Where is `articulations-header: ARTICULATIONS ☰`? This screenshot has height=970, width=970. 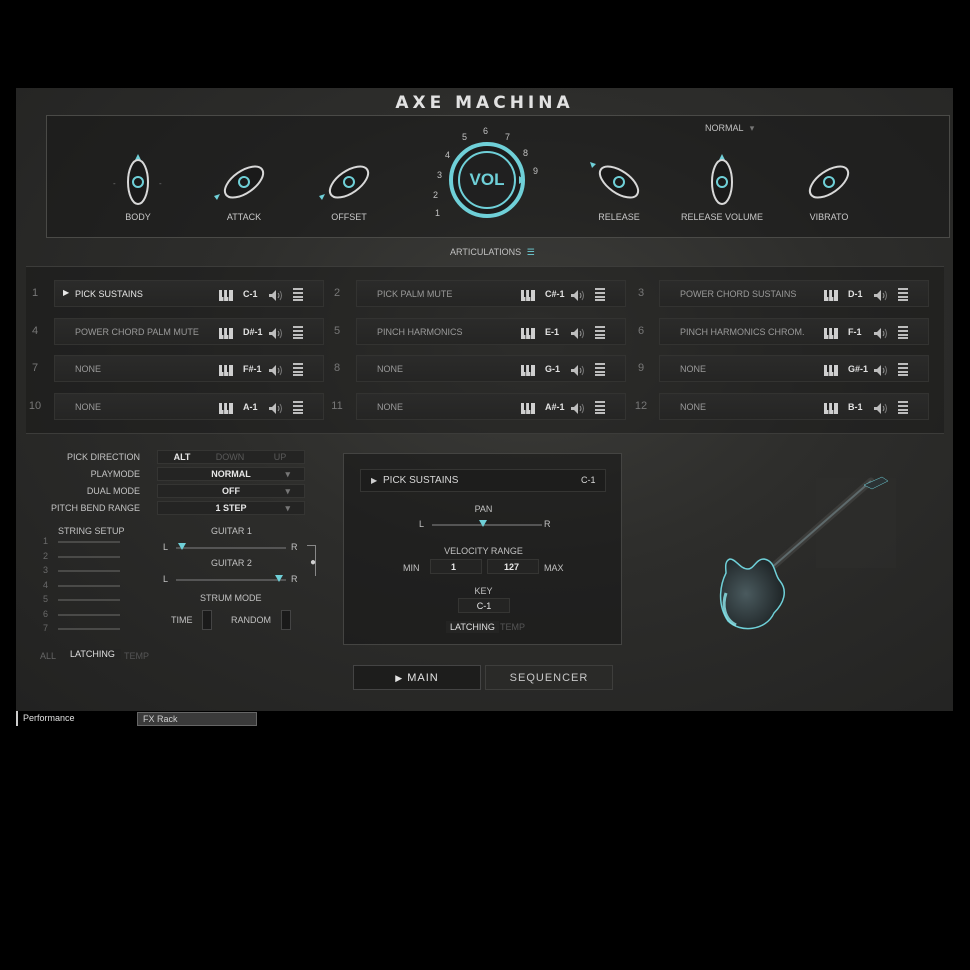 articulations-header: ARTICULATIONS ☰ is located at coordinates (492, 252).